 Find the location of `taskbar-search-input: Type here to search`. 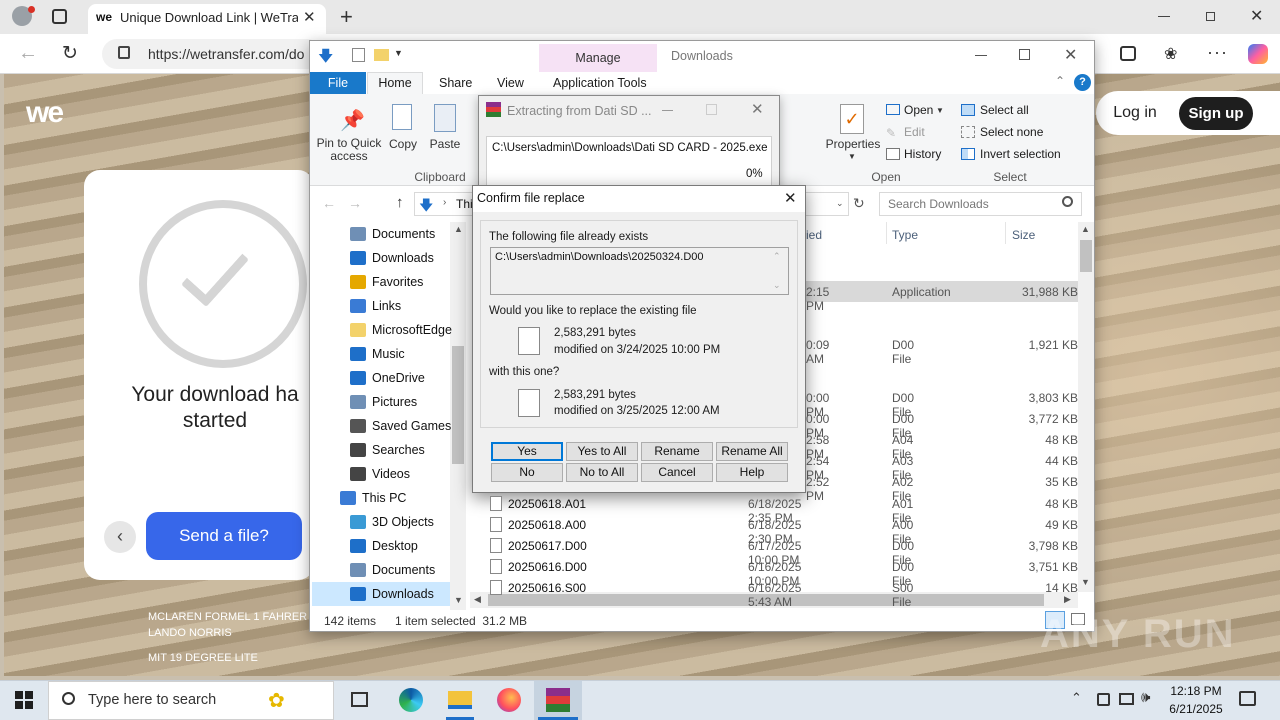

taskbar-search-input: Type here to search is located at coordinates (152, 700).